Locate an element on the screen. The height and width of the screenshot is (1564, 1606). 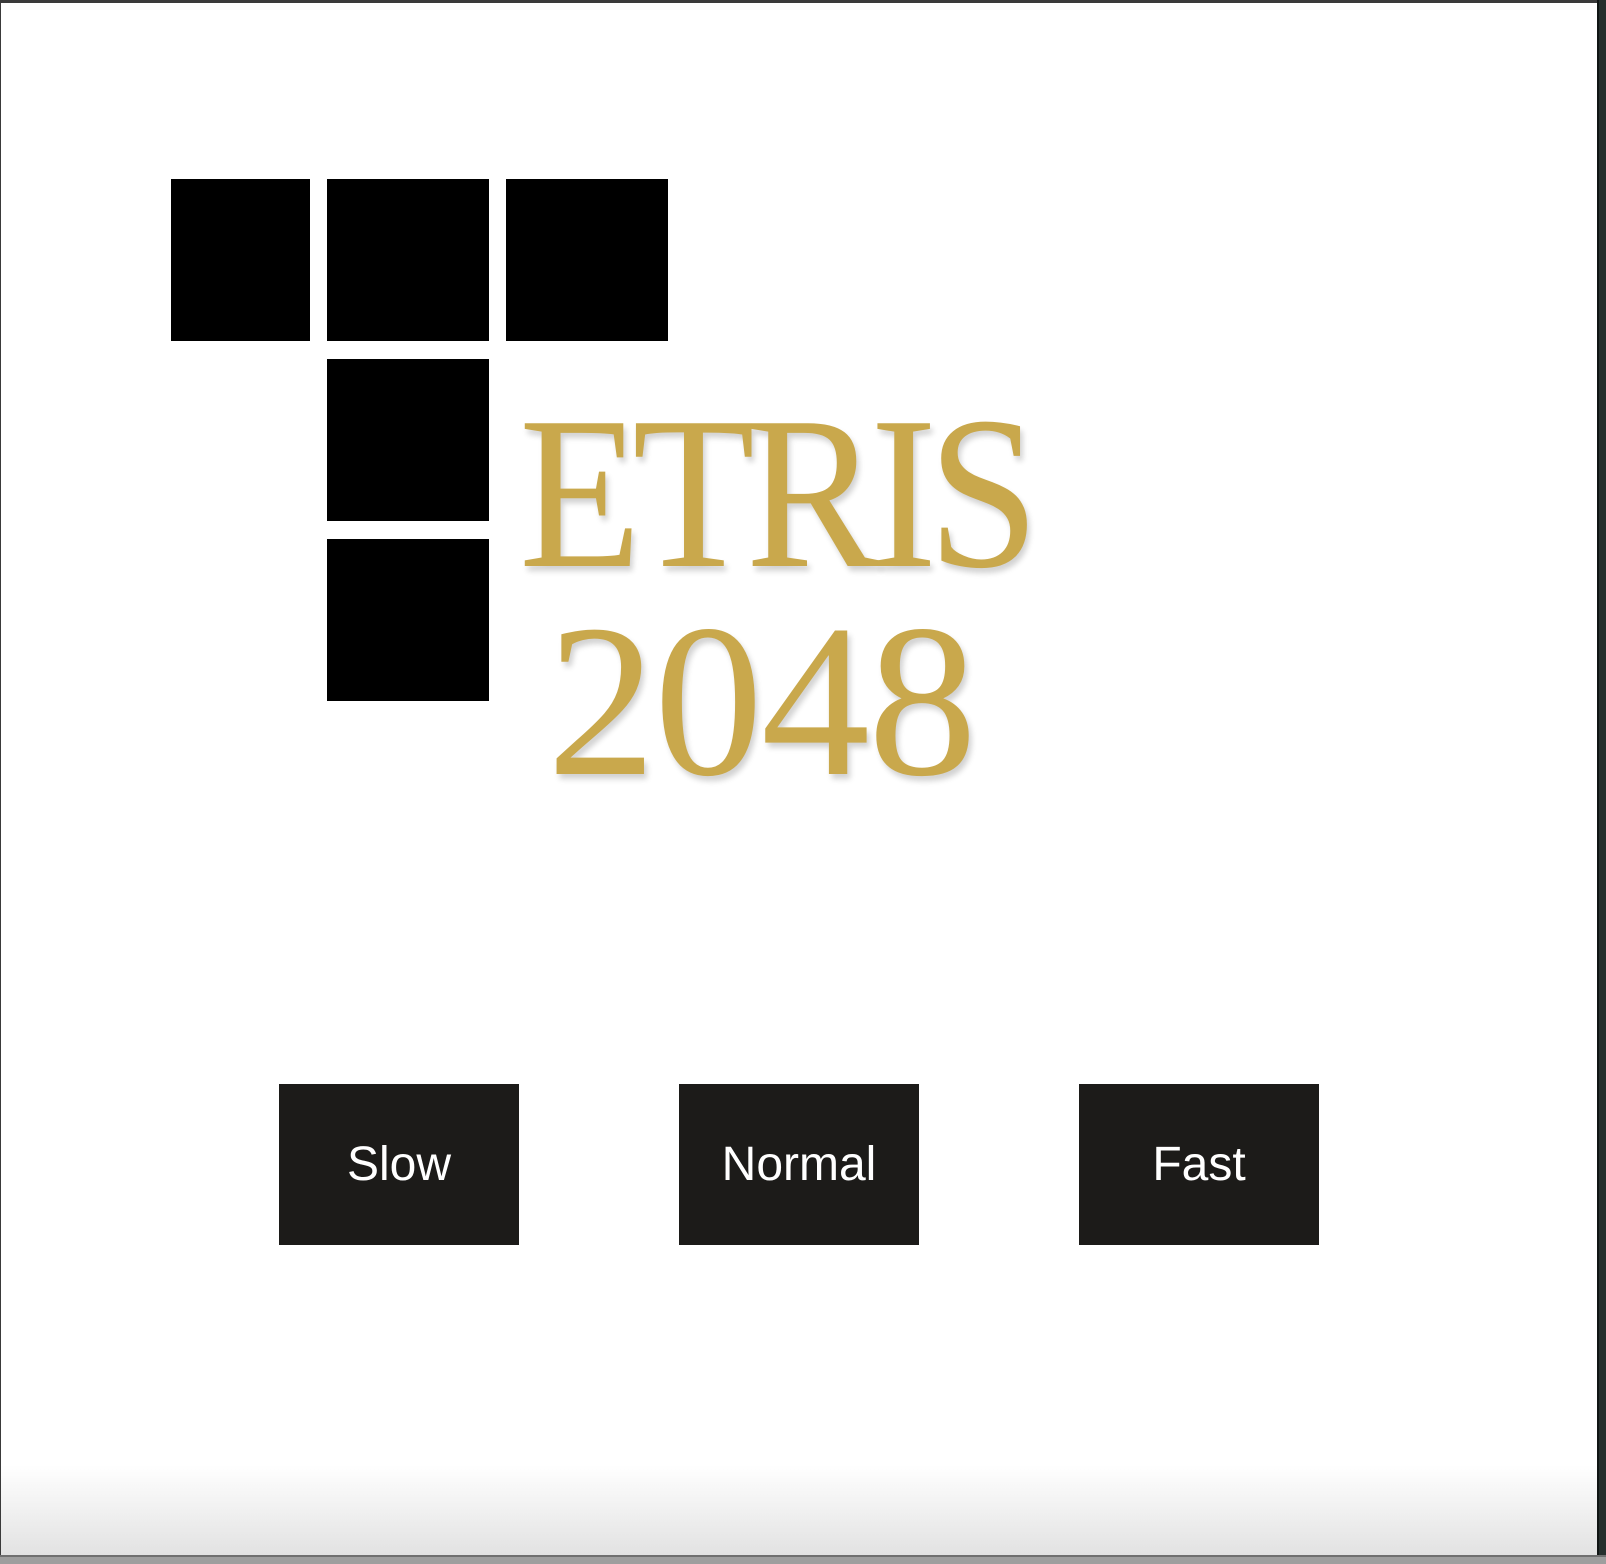
fast-speed-button: Fast is located at coordinates (1199, 1164).